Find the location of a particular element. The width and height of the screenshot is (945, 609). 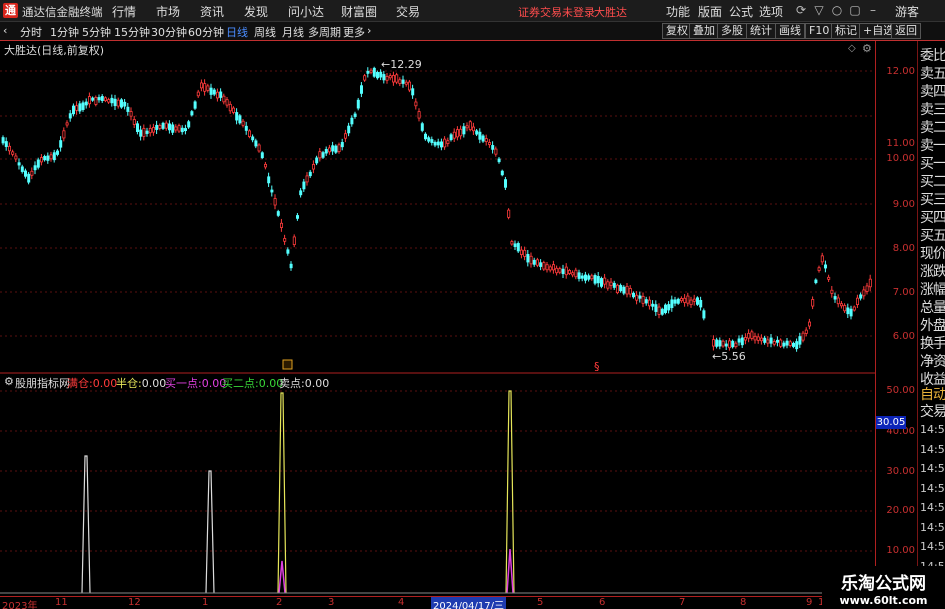

minimize-icon: – is located at coordinates (873, 10).